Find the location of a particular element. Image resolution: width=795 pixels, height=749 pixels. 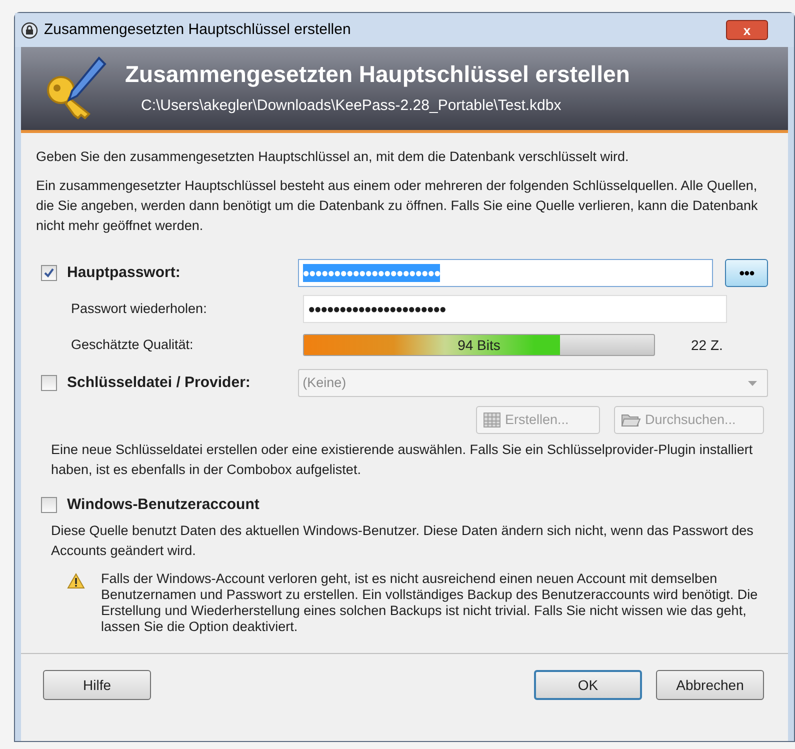

intro-text: Geben Sie den zusammengesetzten Hauptschlüssel an, mit dem die Datenbank verschlüsselt wird. is located at coordinates (333, 157).